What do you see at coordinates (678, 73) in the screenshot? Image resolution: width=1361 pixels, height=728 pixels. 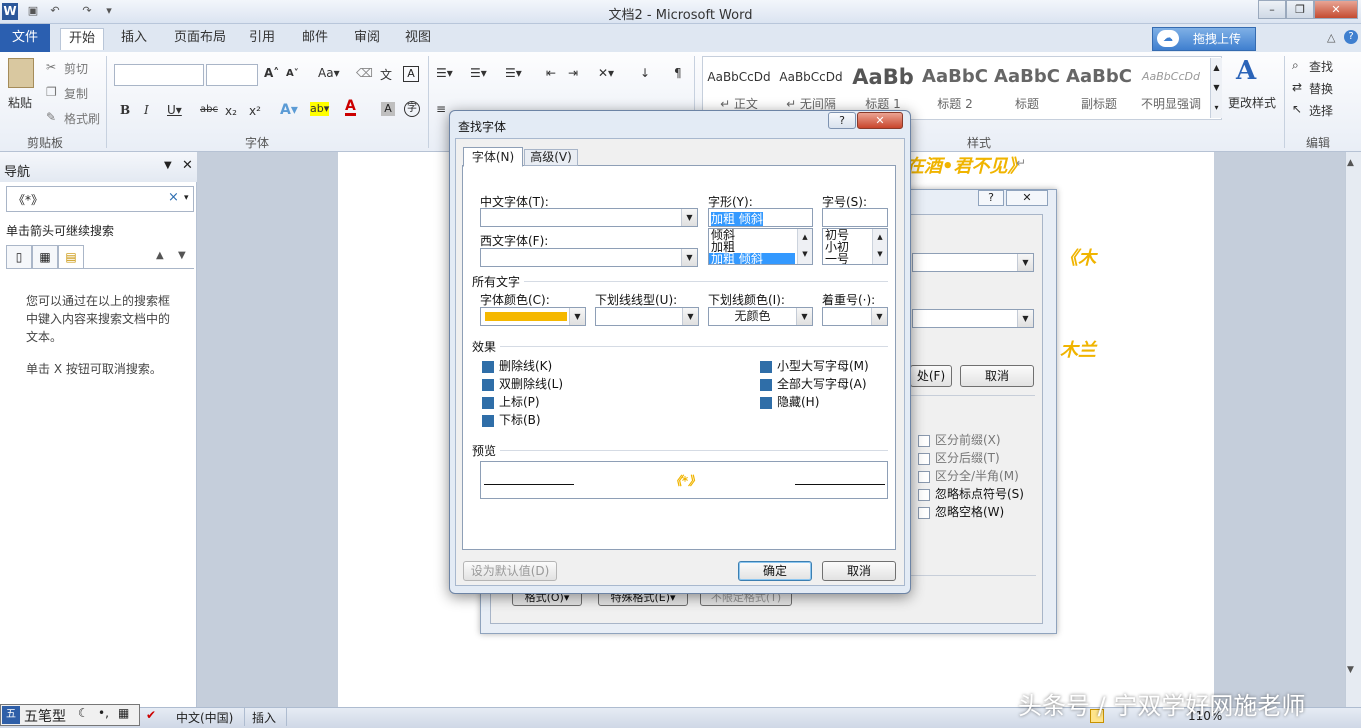 I see `show-marks-icon: ¶` at bounding box center [678, 73].